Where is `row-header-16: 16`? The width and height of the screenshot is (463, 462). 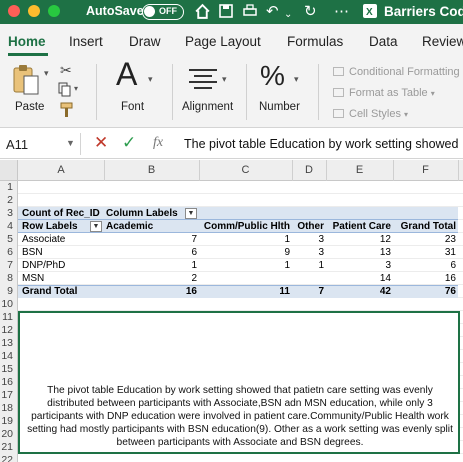
row-header-16: 16 is located at coordinates (9, 382).